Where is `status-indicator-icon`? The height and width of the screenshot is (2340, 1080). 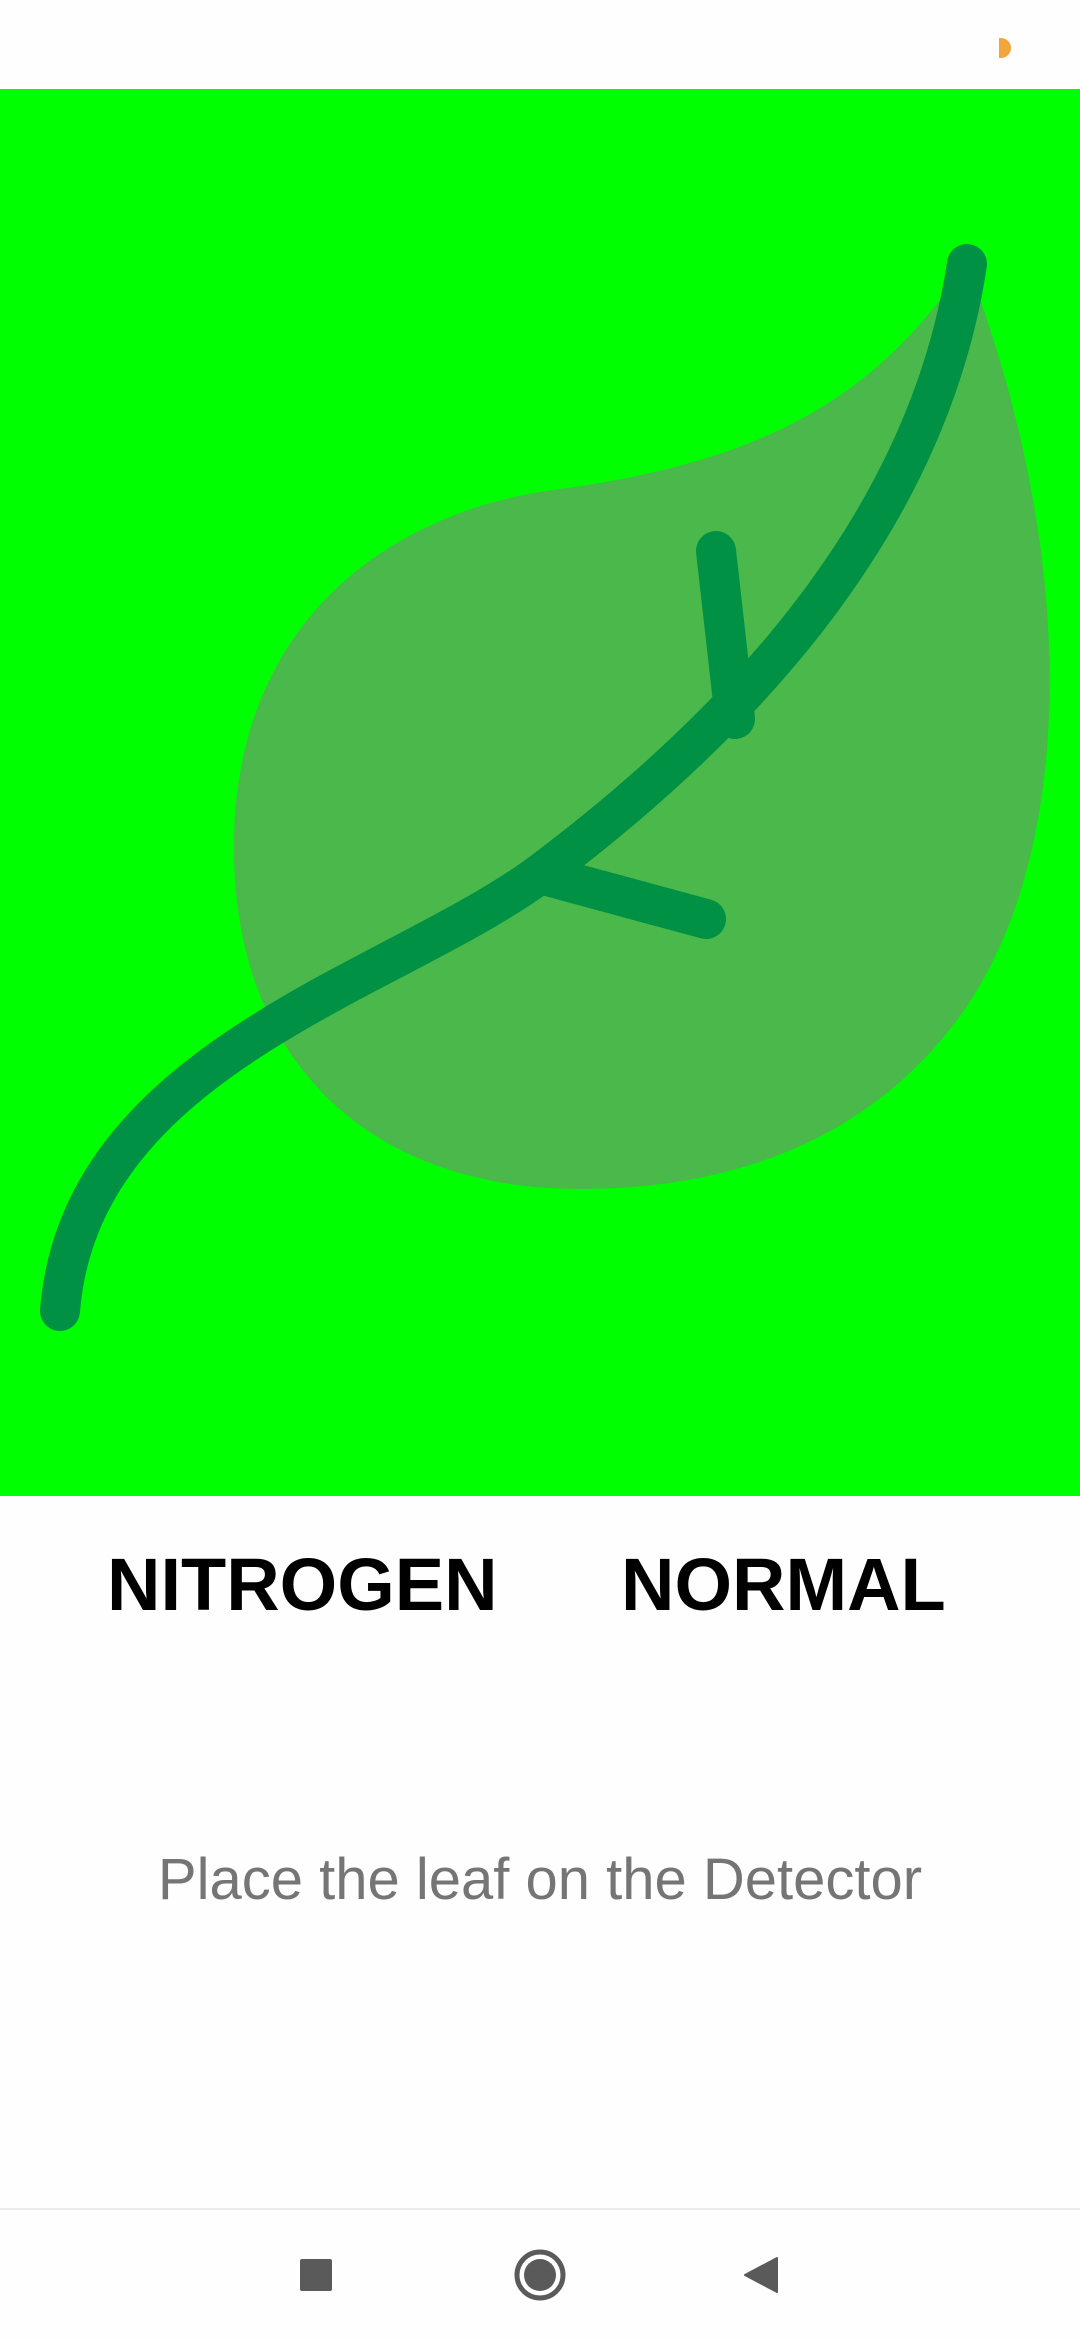
status-indicator-icon is located at coordinates (1005, 48).